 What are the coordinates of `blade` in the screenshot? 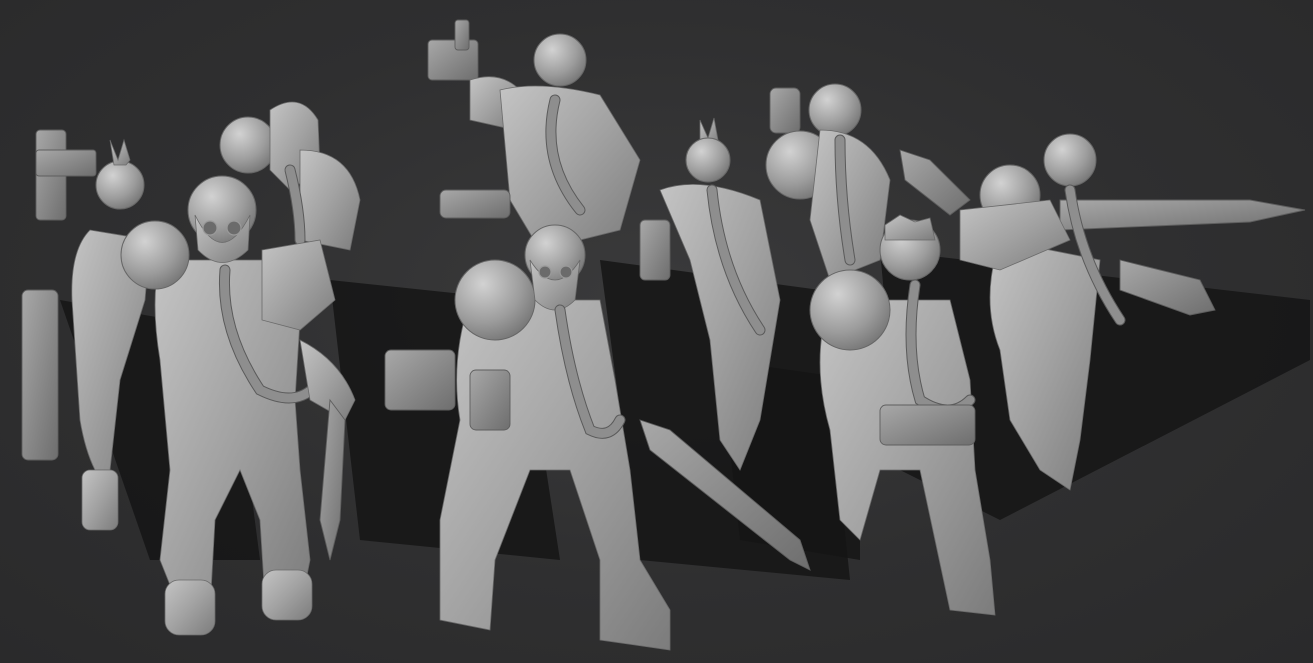 It's located at (332, 479).